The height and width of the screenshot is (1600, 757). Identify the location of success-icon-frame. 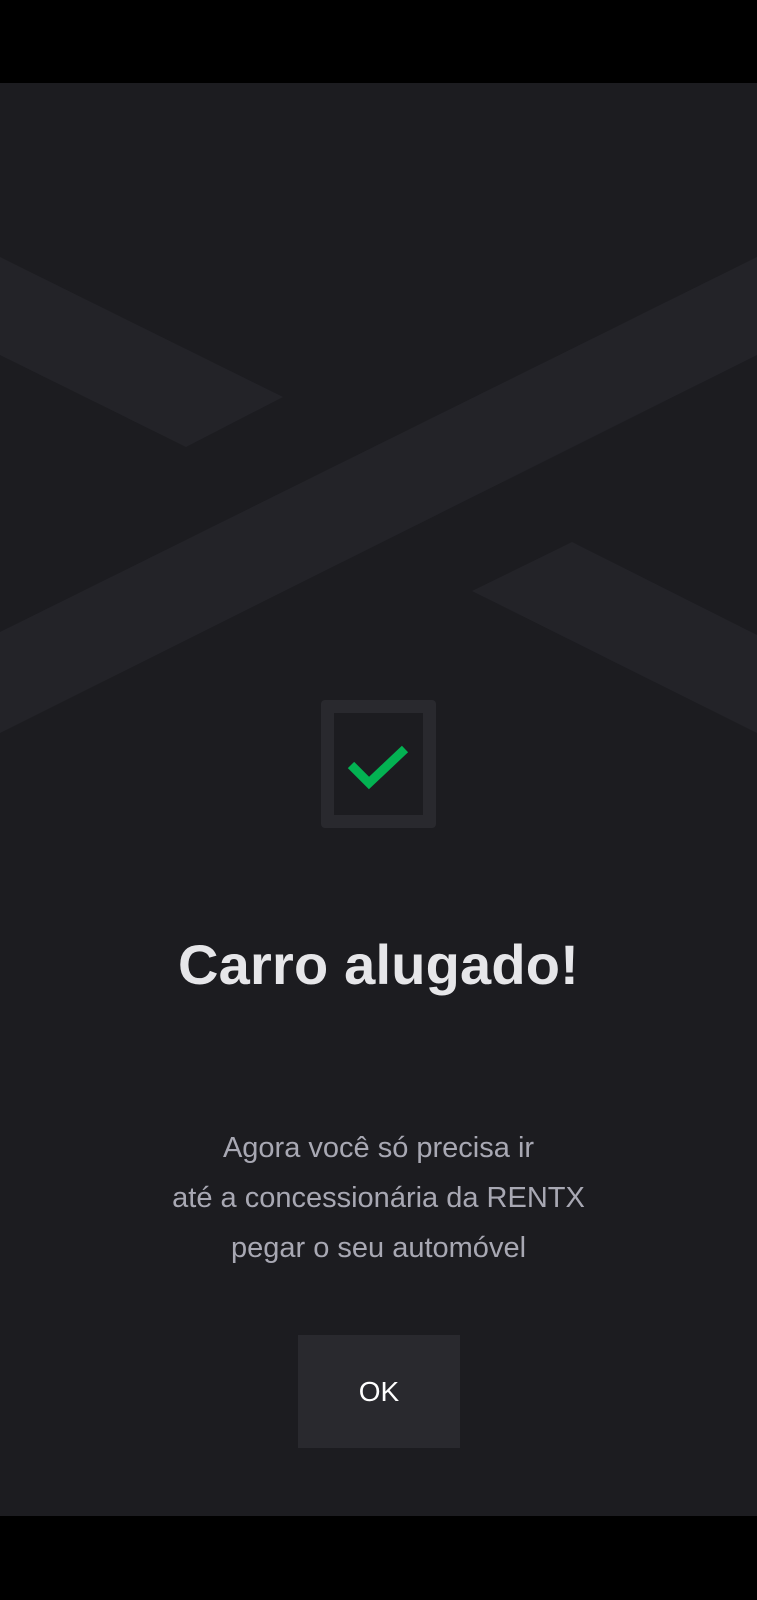
(378, 764).